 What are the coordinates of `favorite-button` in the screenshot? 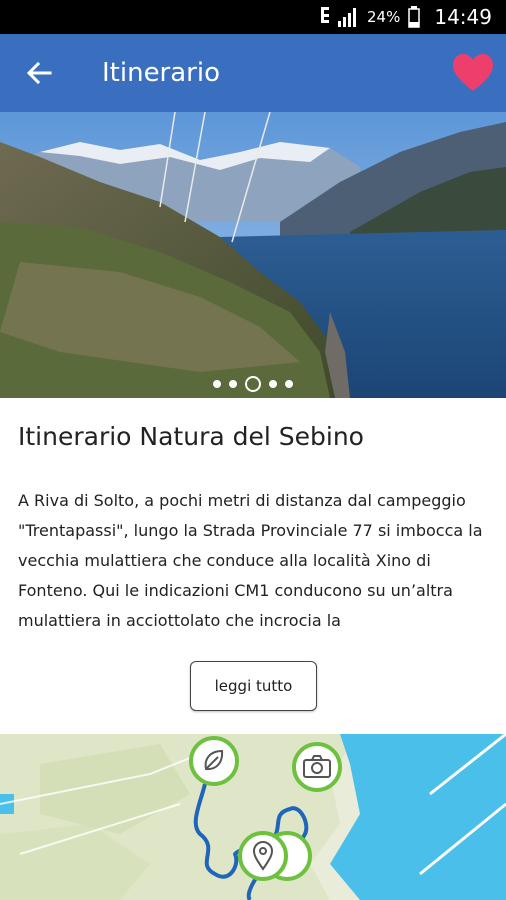 It's located at (473, 73).